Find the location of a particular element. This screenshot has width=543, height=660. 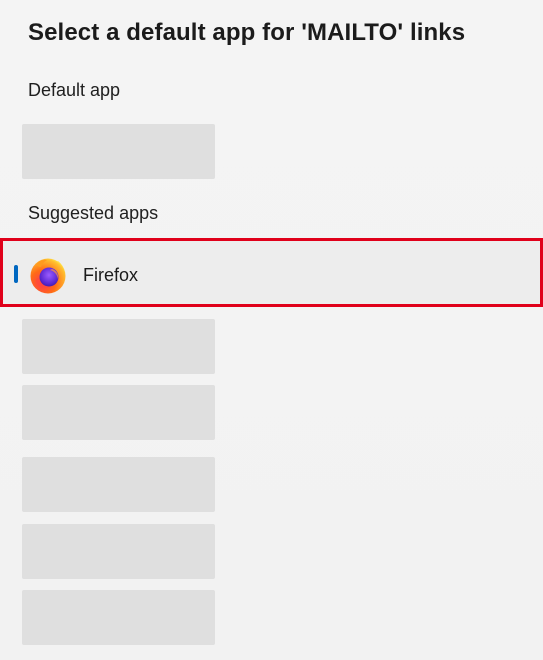

suggested-app-firefox: Firefox is located at coordinates (271, 272).